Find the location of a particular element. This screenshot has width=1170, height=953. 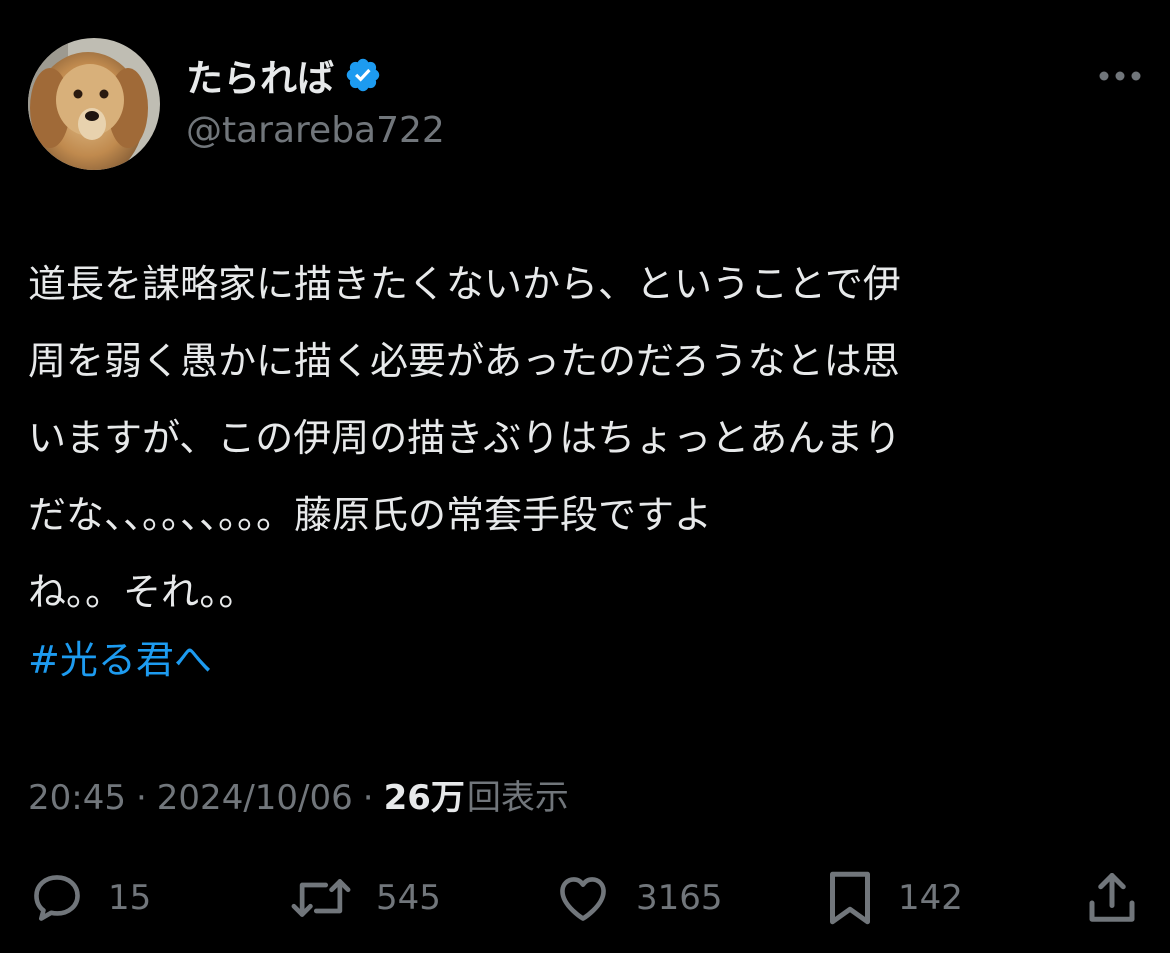

like-button: 3165 is located at coordinates (637, 898).